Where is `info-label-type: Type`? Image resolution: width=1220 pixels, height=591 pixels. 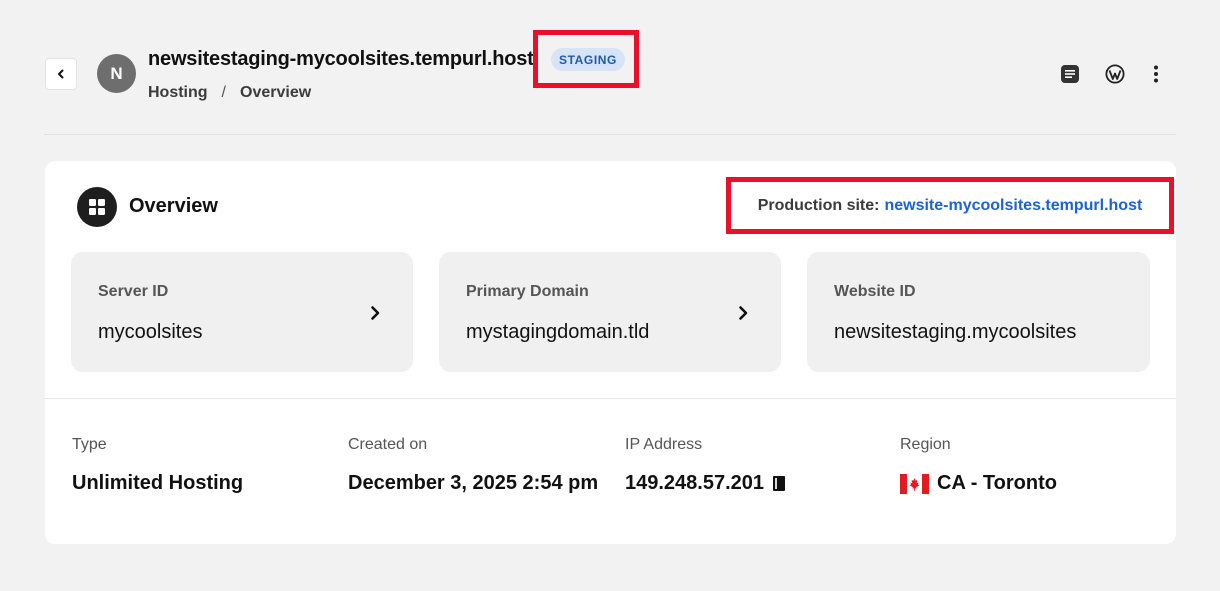 info-label-type: Type is located at coordinates (89, 444).